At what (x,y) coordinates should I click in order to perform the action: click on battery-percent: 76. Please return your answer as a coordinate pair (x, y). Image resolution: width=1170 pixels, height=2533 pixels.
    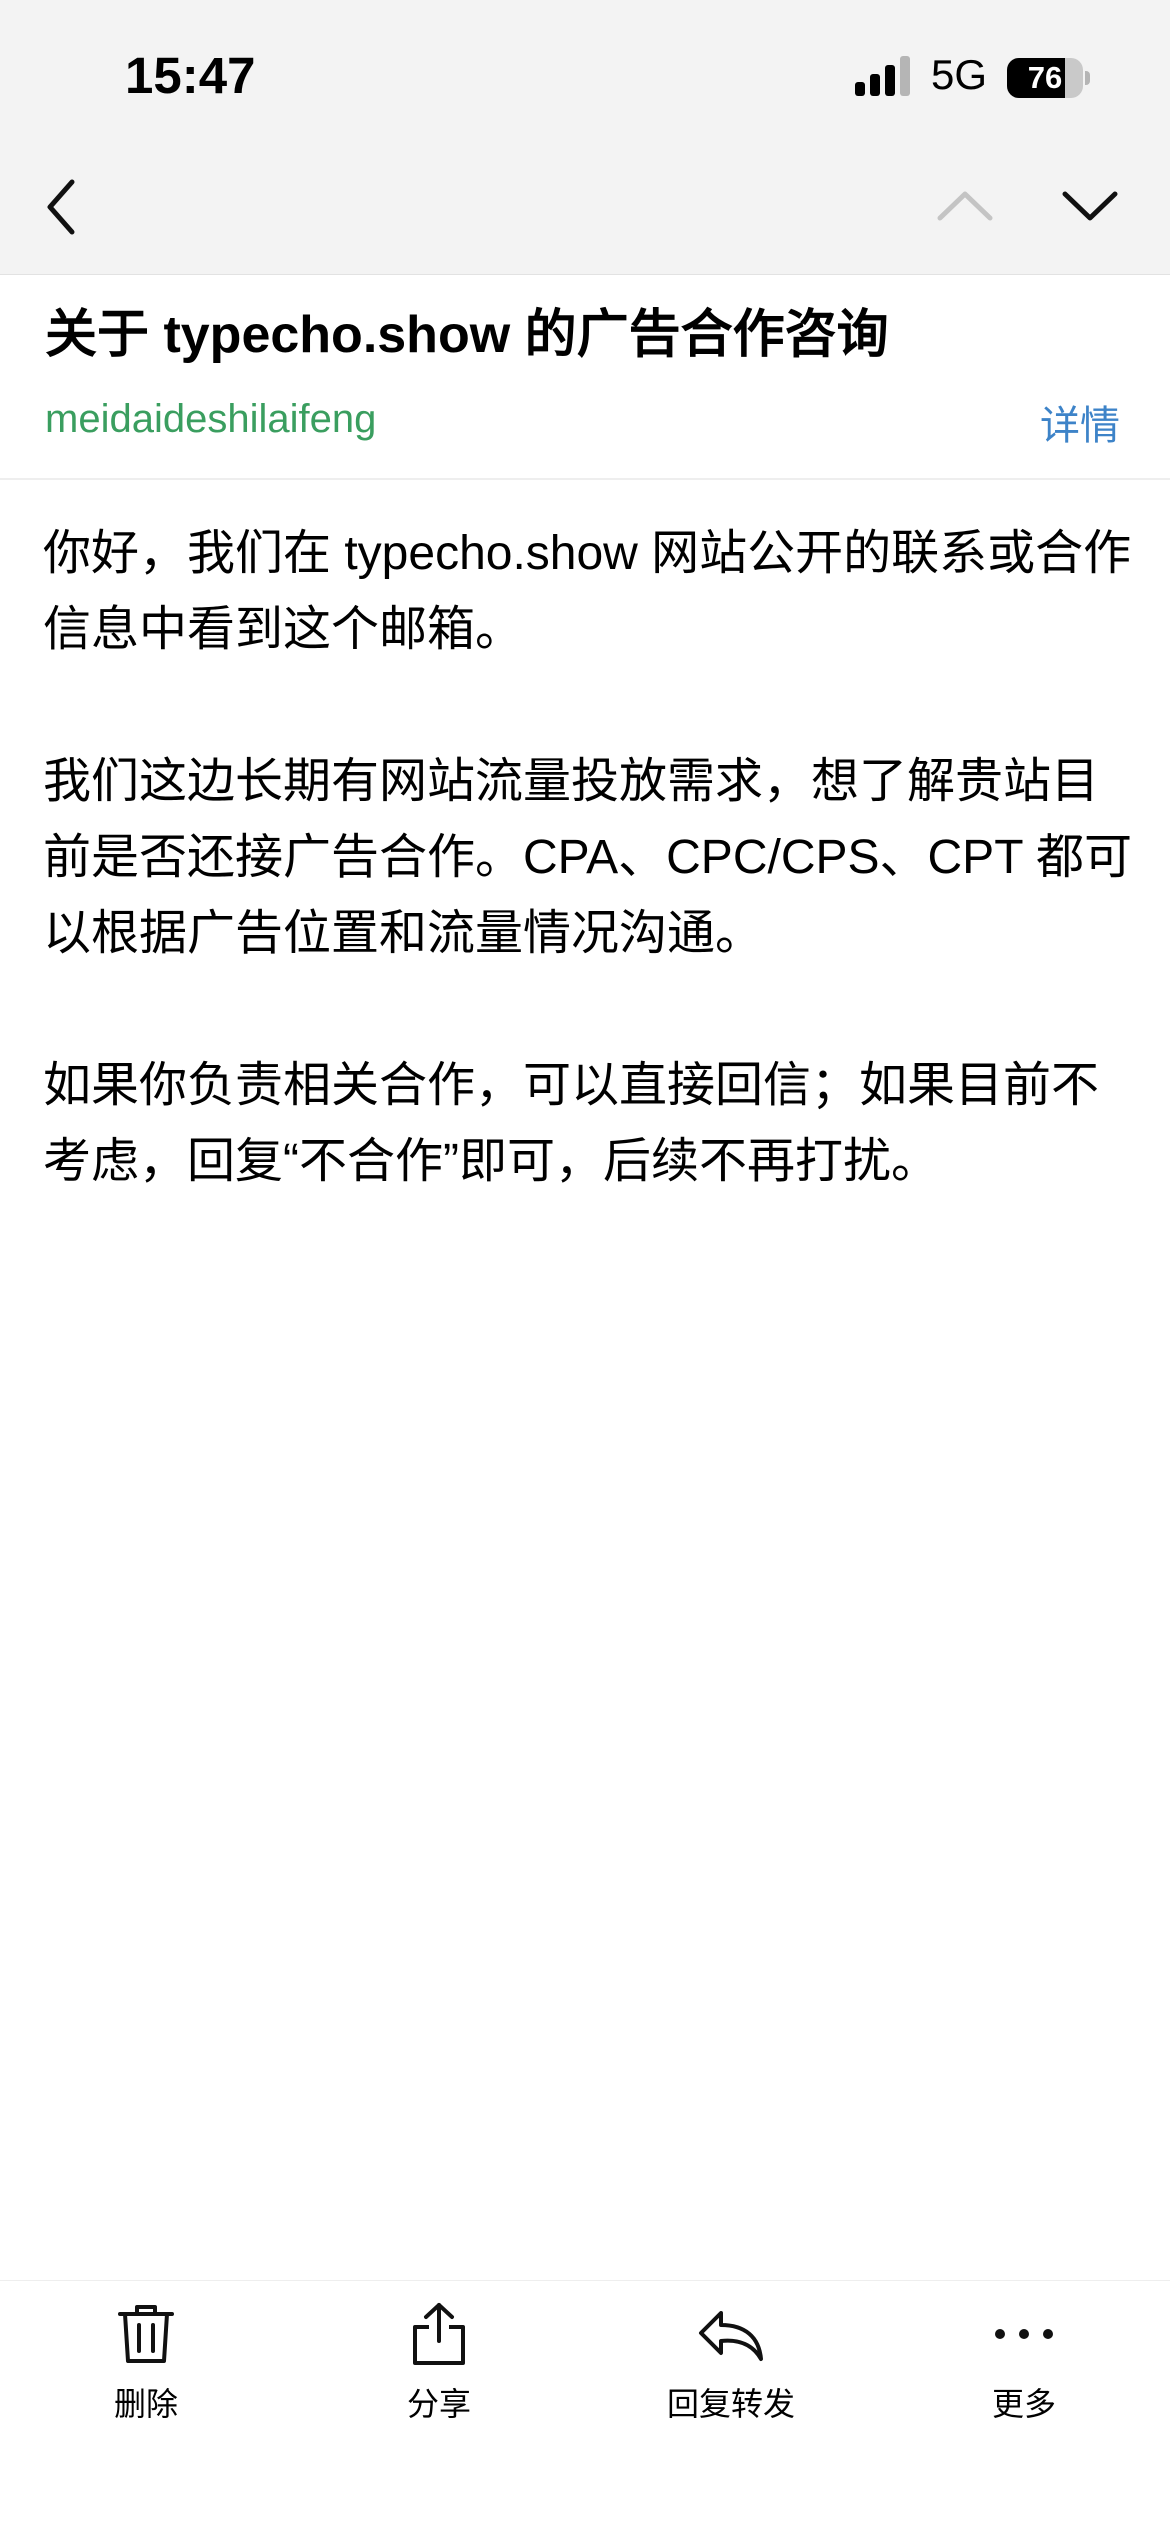
    Looking at the image, I should click on (1045, 77).